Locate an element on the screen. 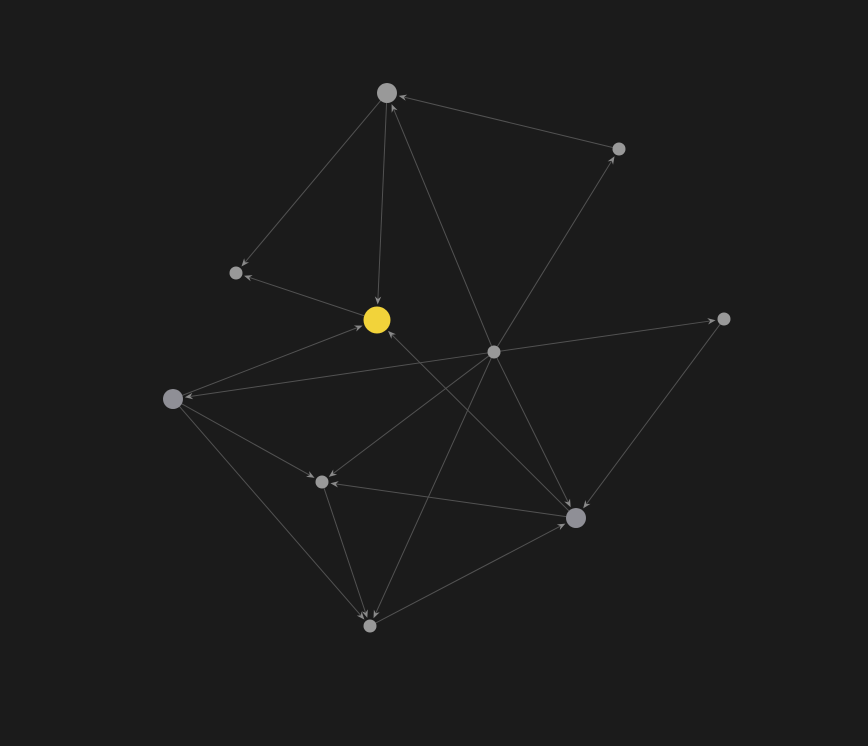  node-n3-active is located at coordinates (377, 320).